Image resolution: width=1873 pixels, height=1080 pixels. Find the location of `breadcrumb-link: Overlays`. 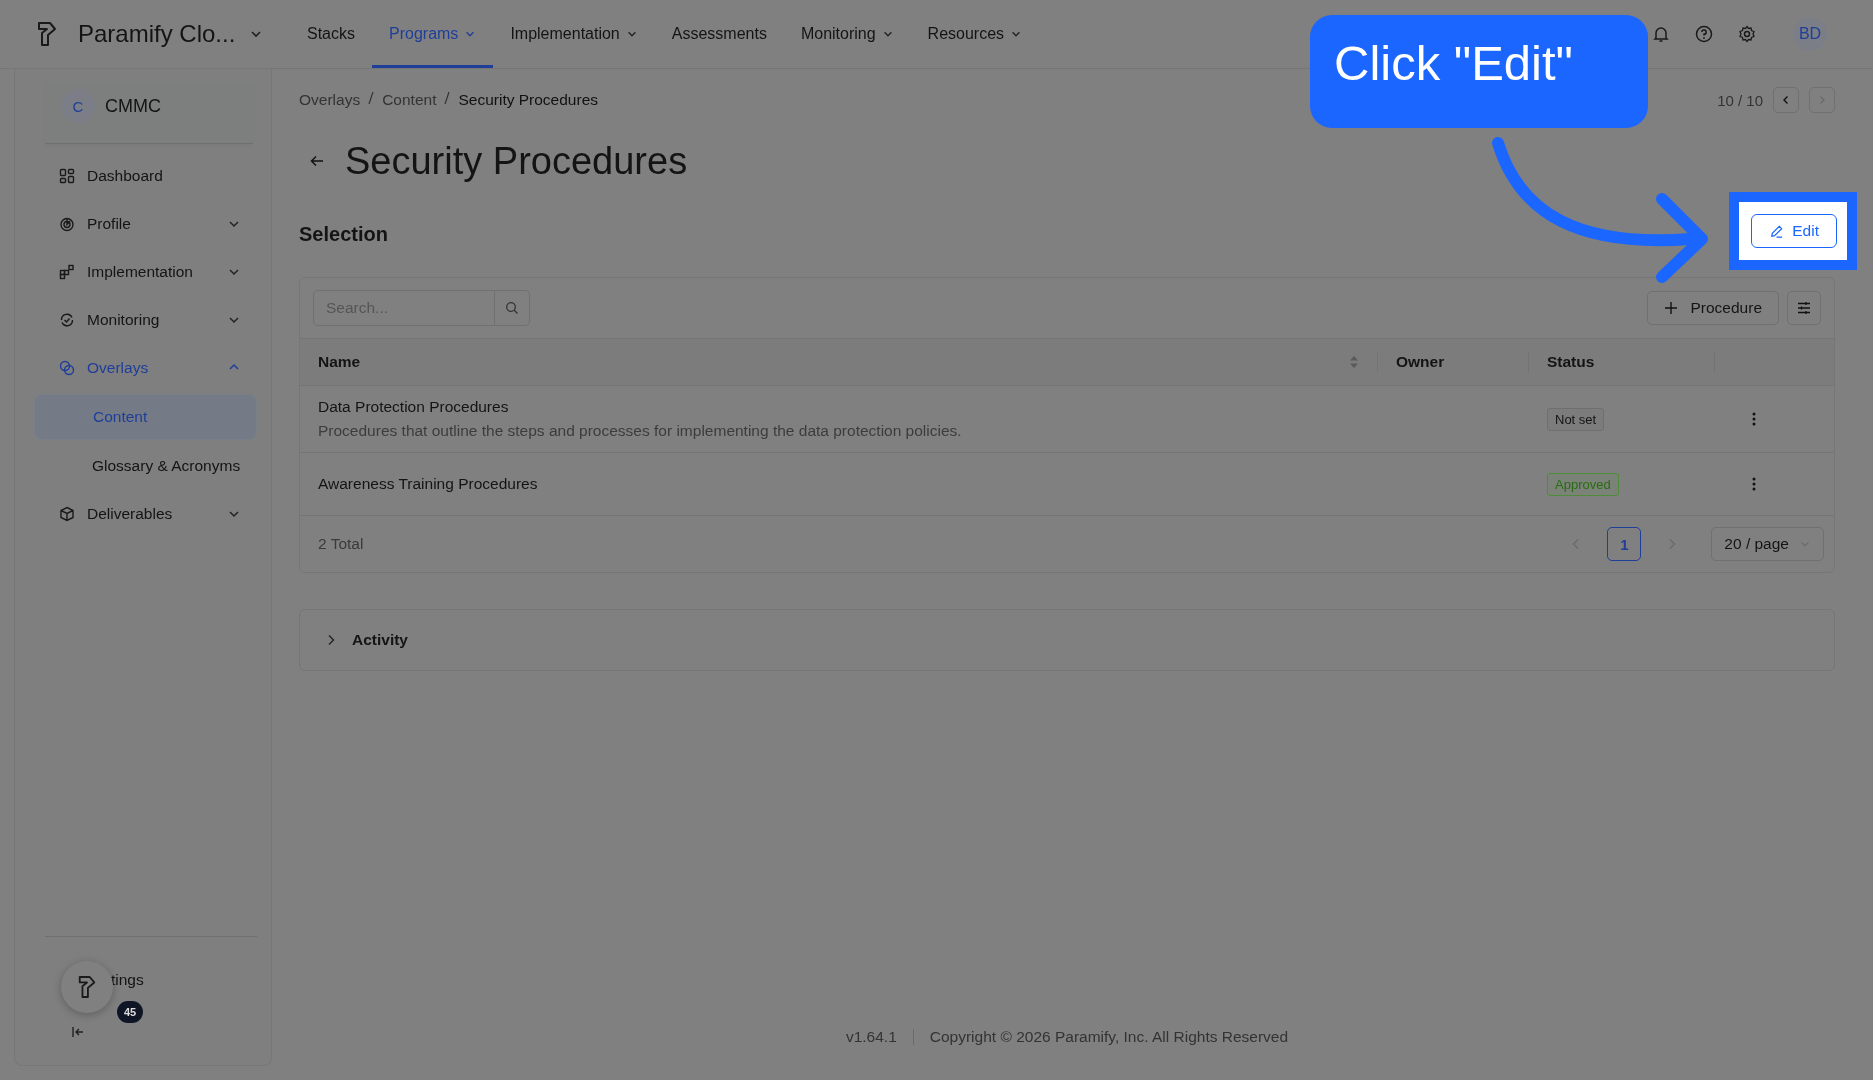

breadcrumb-link: Overlays is located at coordinates (330, 100).